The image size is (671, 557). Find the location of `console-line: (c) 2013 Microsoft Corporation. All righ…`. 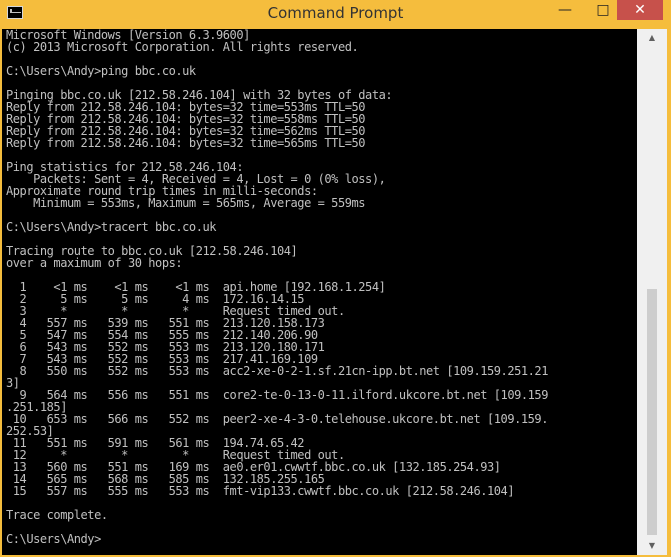

console-line: (c) 2013 Microsoft Corporation. All righ… is located at coordinates (182, 47).